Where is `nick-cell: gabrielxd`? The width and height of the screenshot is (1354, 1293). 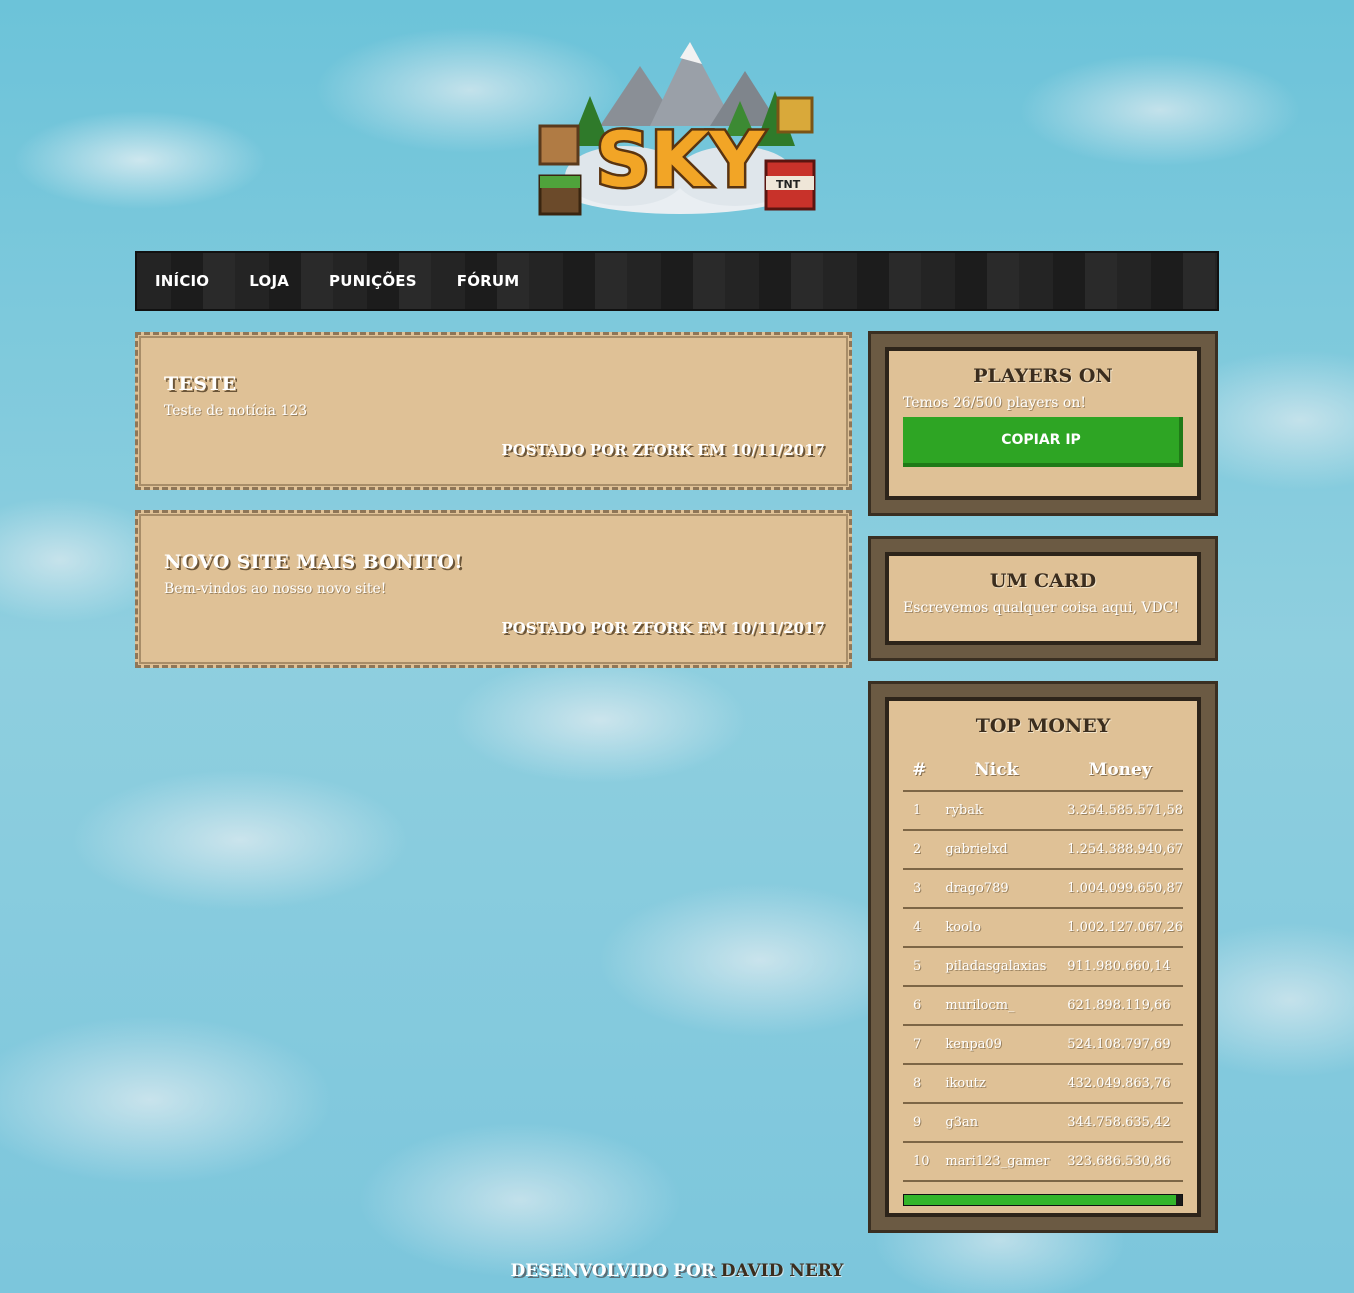
nick-cell: gabrielxd is located at coordinates (996, 850).